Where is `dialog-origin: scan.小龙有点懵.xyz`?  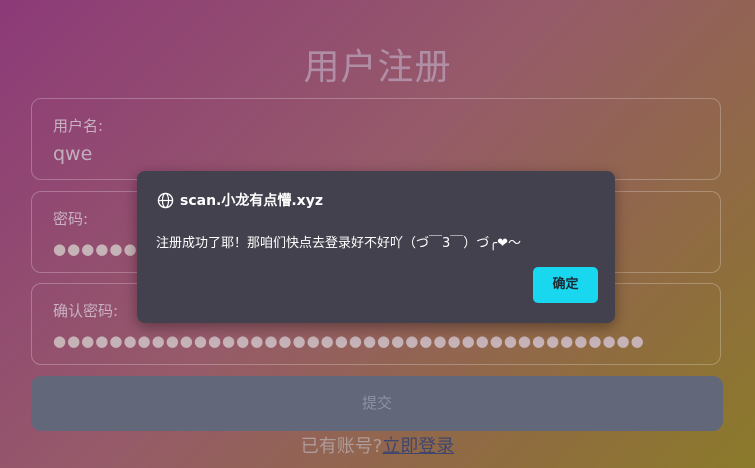 dialog-origin: scan.小龙有点懵.xyz is located at coordinates (240, 200).